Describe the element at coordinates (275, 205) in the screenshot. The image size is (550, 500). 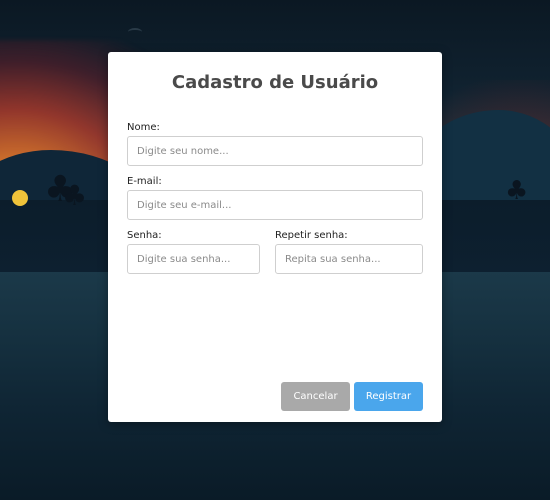
I see `email-input` at that location.